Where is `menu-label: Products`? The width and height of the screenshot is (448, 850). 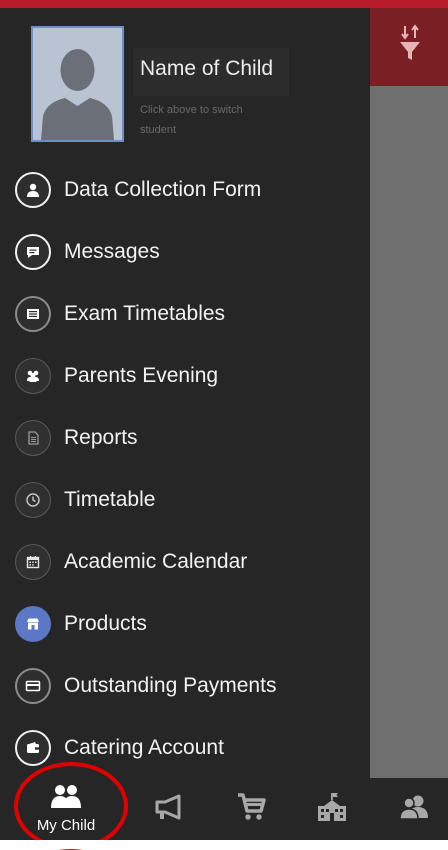 menu-label: Products is located at coordinates (105, 623).